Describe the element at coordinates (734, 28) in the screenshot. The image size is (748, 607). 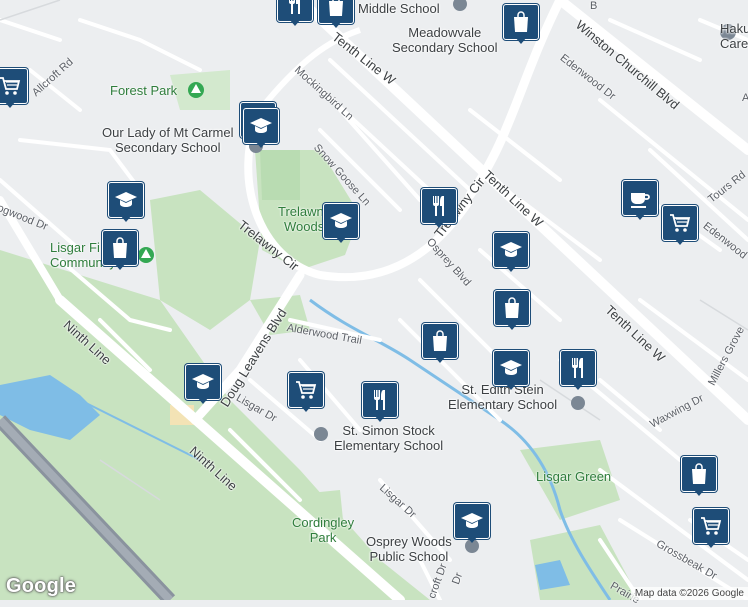
I see `poi-label-line: Haku` at that location.